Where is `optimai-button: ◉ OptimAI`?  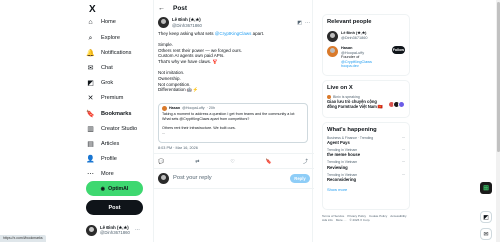
optimai-button: ◉ OptimAI is located at coordinates (114, 188).